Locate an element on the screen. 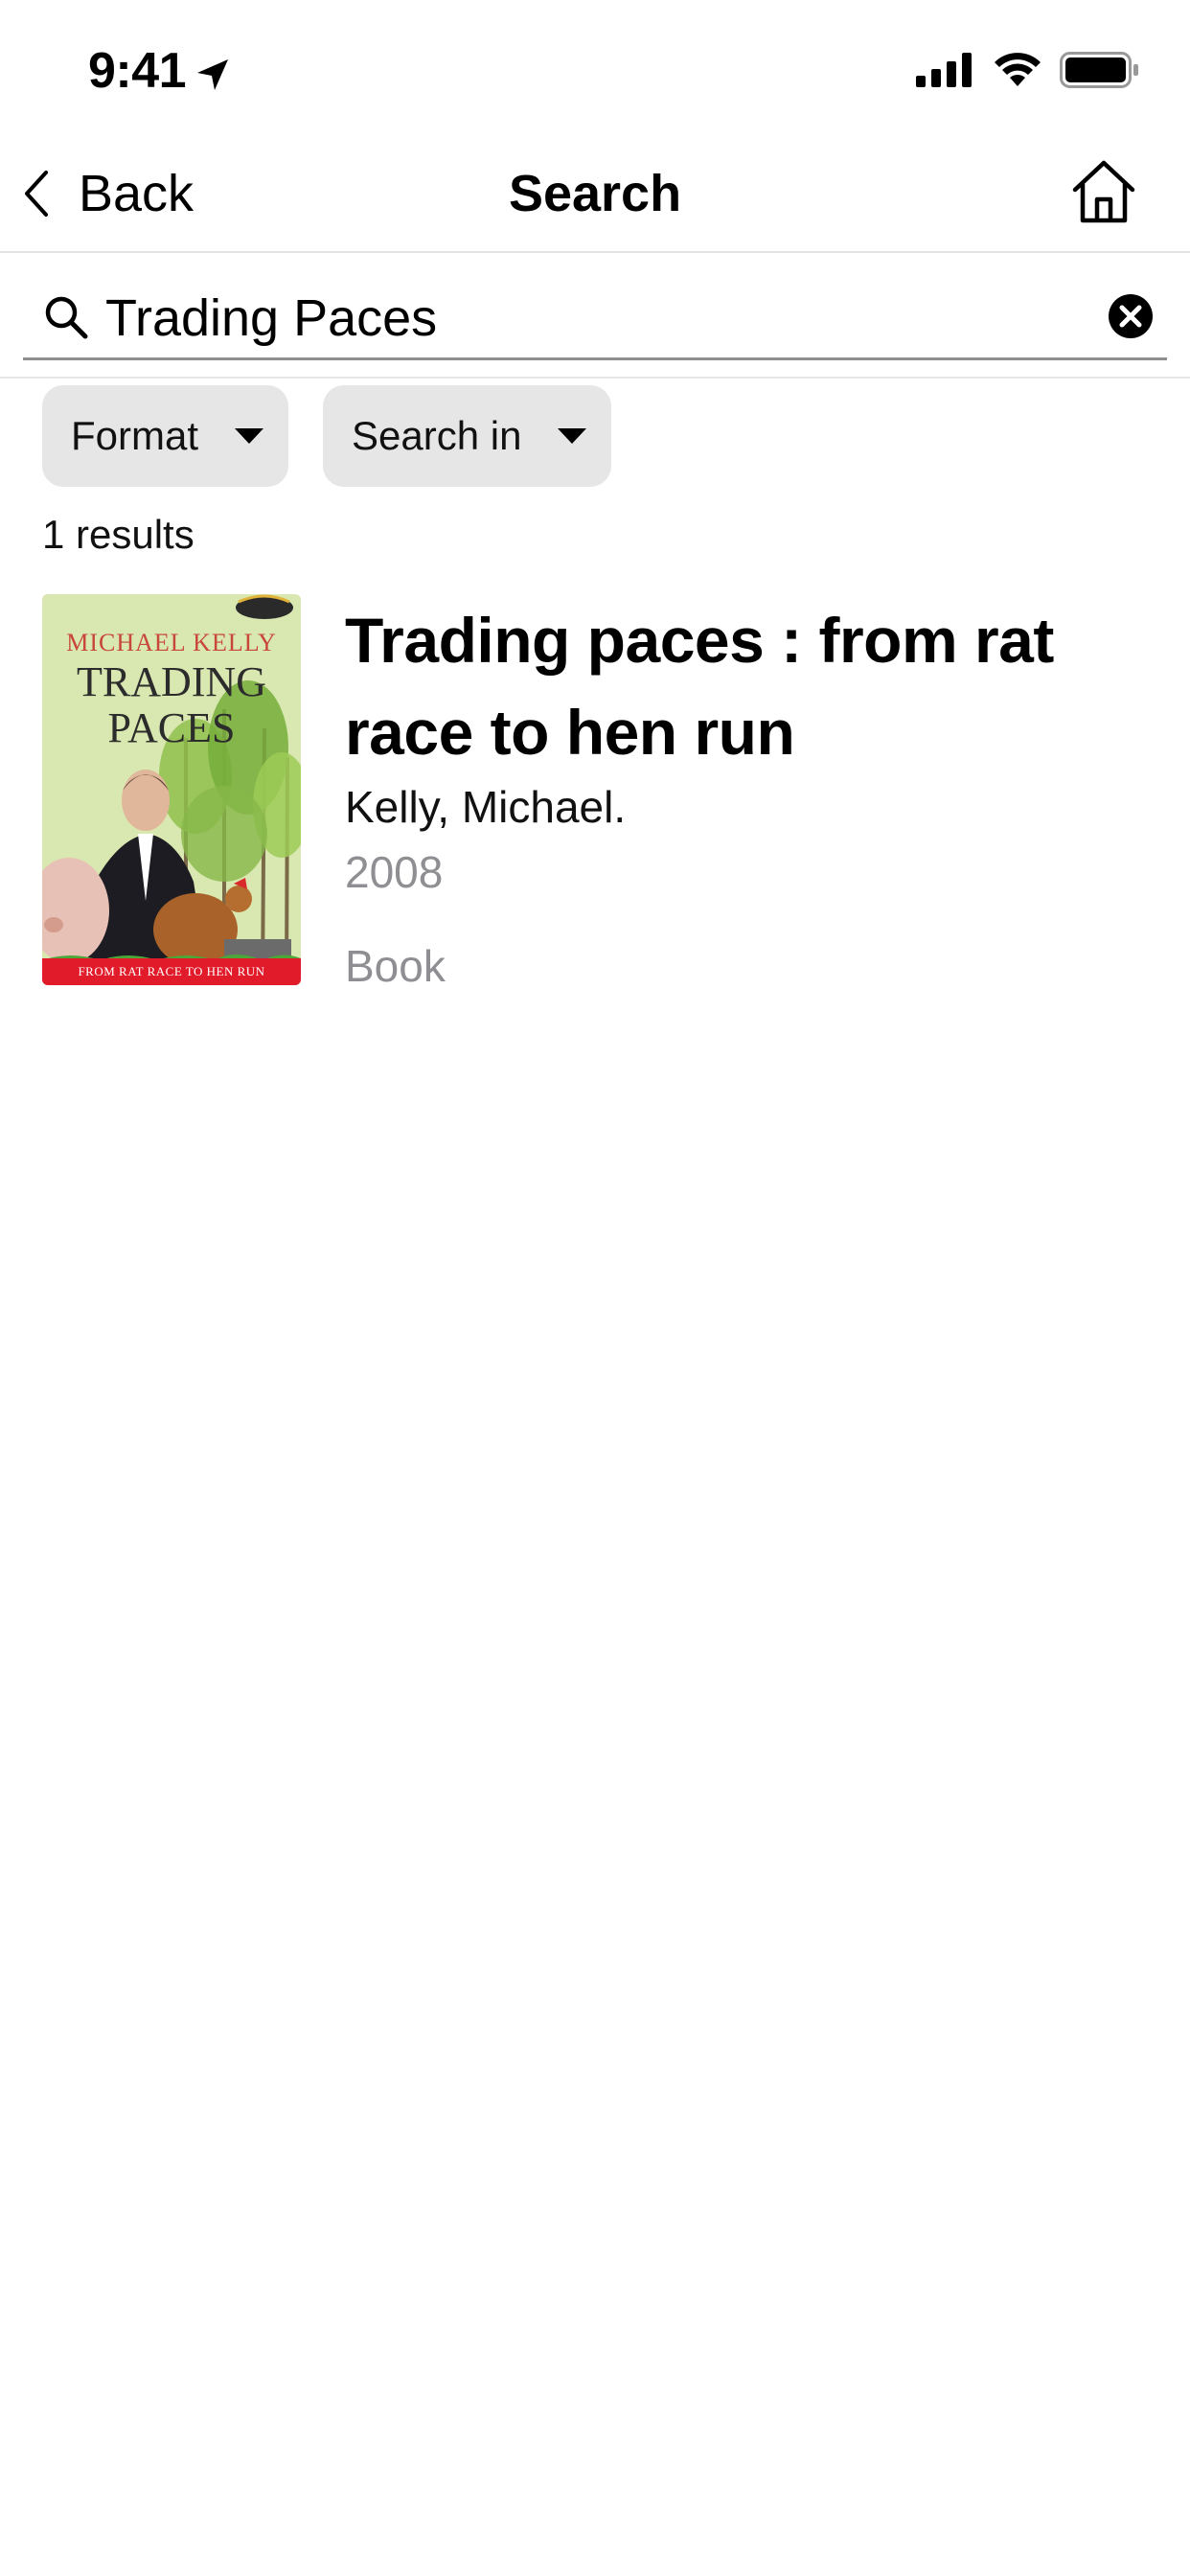 The height and width of the screenshot is (2576, 1190). search-in-filter-label: Search in is located at coordinates (437, 435).